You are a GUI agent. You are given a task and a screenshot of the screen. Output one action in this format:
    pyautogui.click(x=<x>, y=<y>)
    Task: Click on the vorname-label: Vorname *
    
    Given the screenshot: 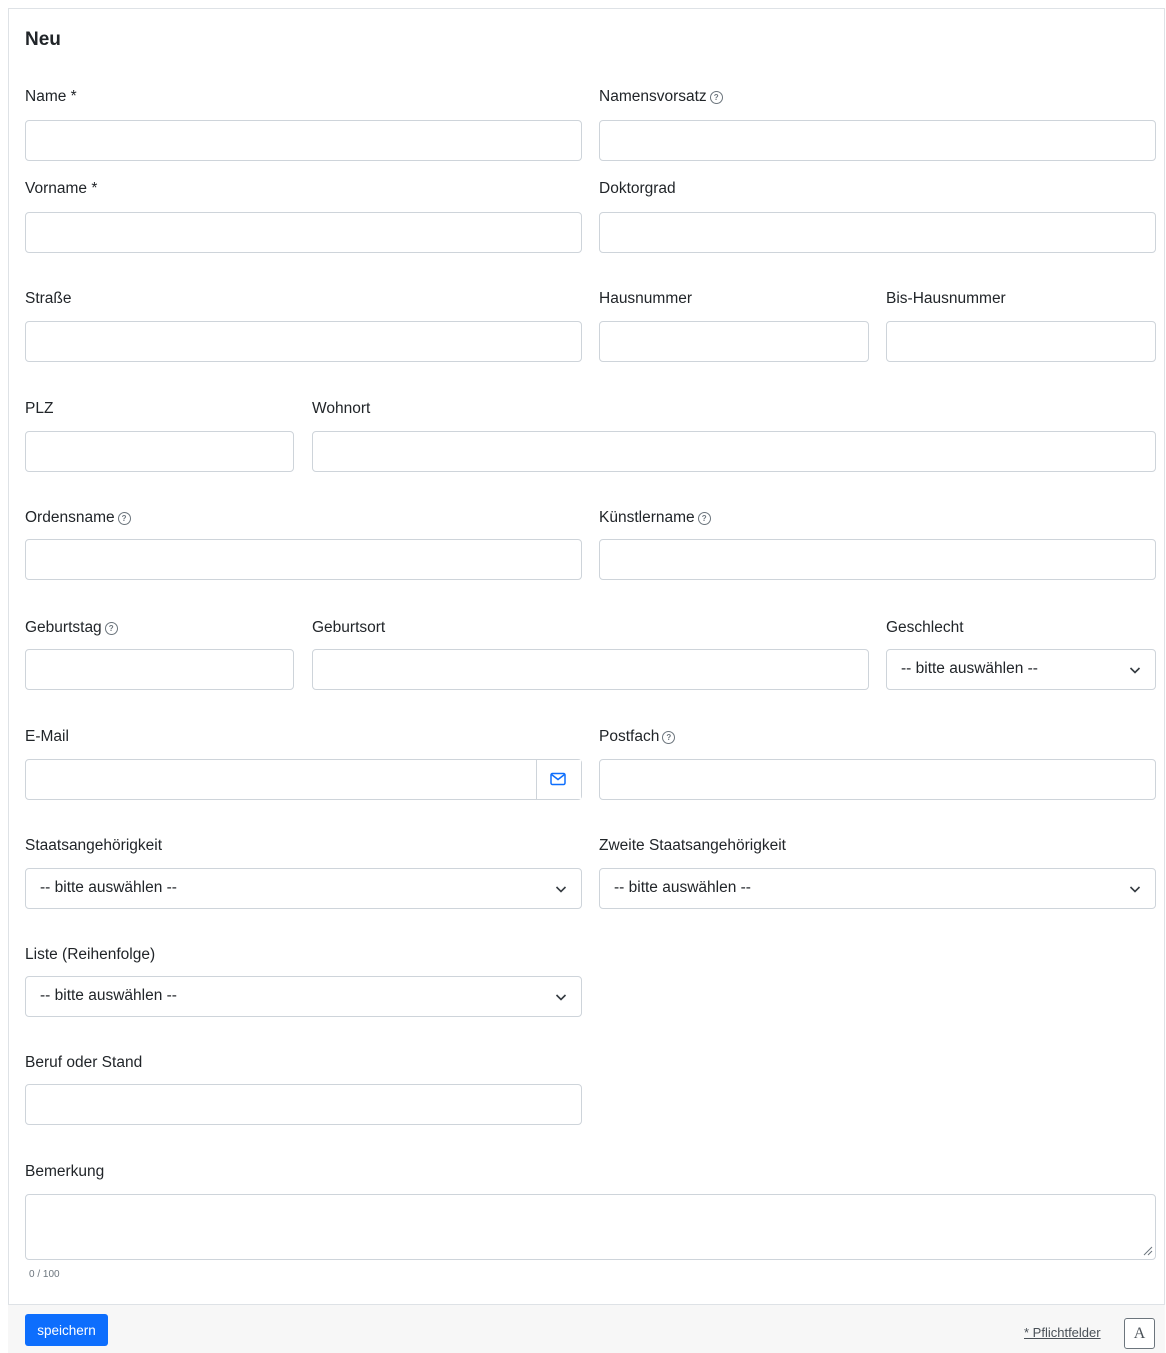 What is the action you would take?
    pyautogui.click(x=61, y=188)
    